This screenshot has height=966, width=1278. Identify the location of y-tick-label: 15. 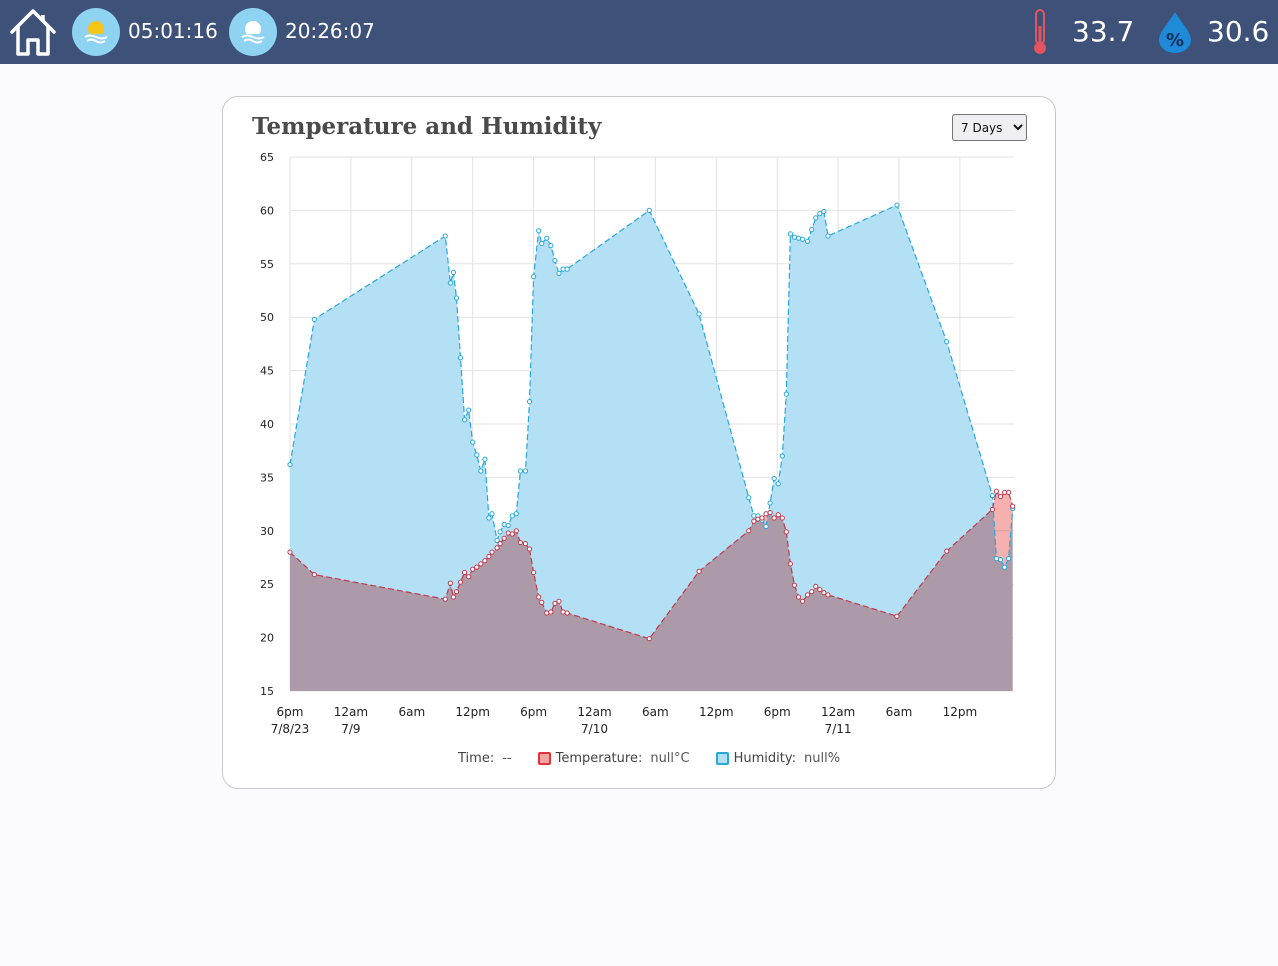
(267, 691).